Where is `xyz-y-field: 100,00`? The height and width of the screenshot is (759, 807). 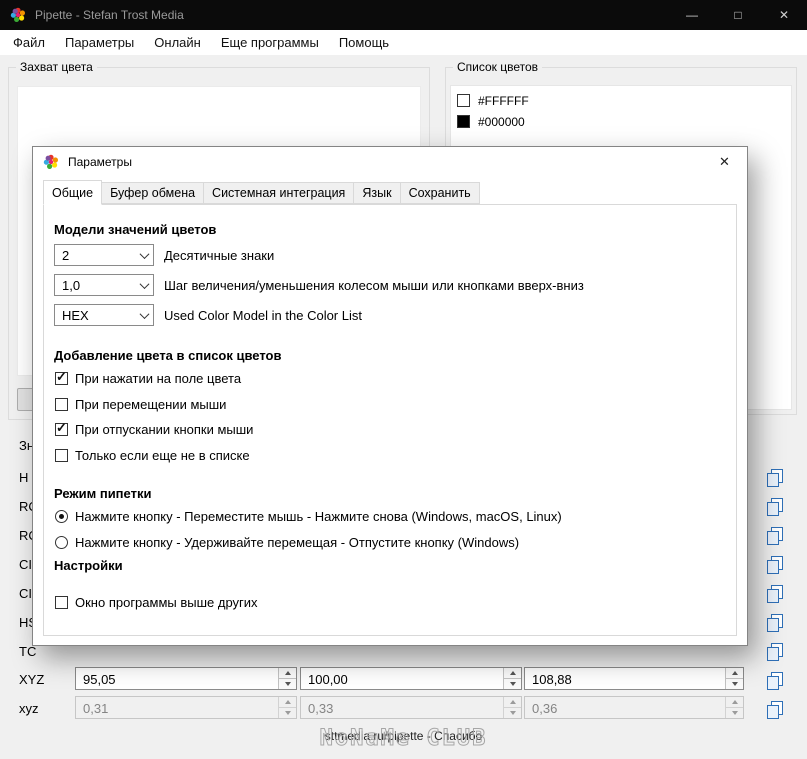
xyz-y-field: 100,00 is located at coordinates (411, 678).